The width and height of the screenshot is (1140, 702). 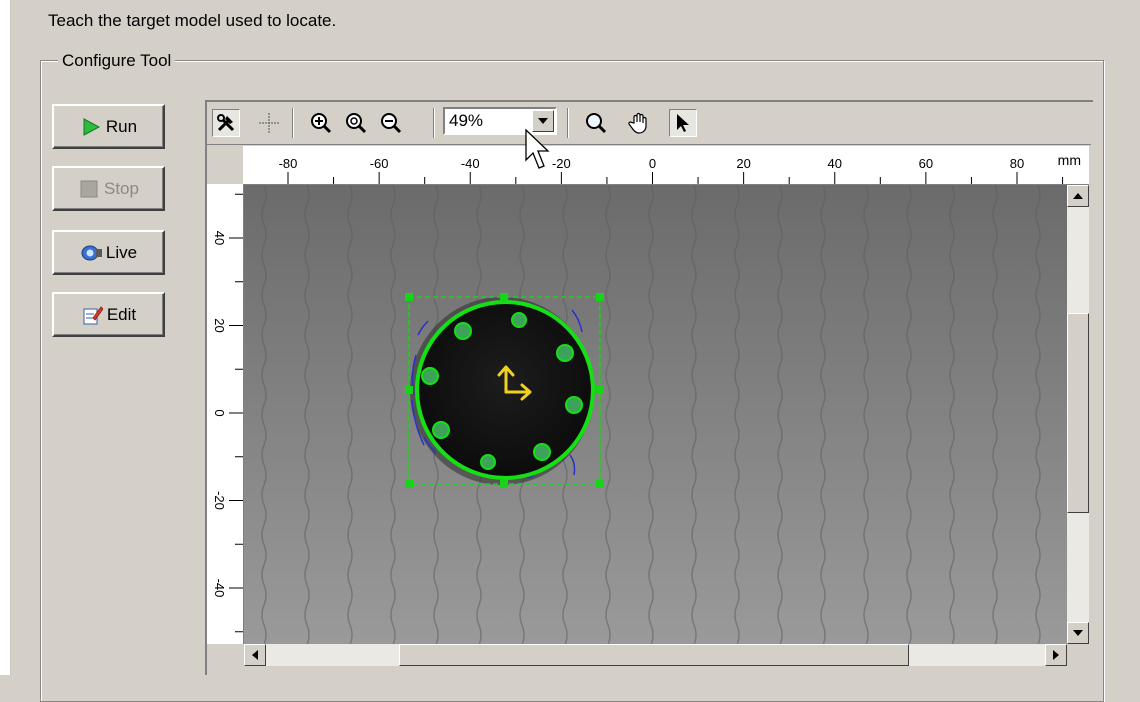 What do you see at coordinates (666, 165) in the screenshot?
I see `horizontal-ruler: -80 -60 -40 -20 0 20 40 60 80 mm` at bounding box center [666, 165].